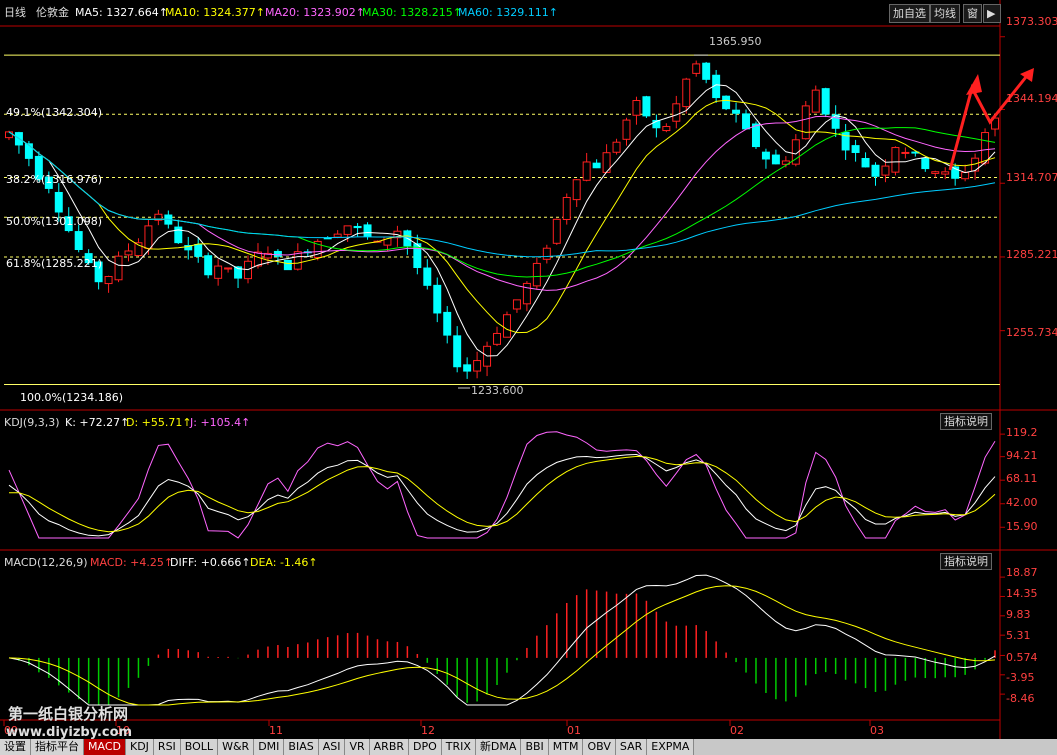  What do you see at coordinates (972, 13) in the screenshot?
I see `window-button: 窗` at bounding box center [972, 13].